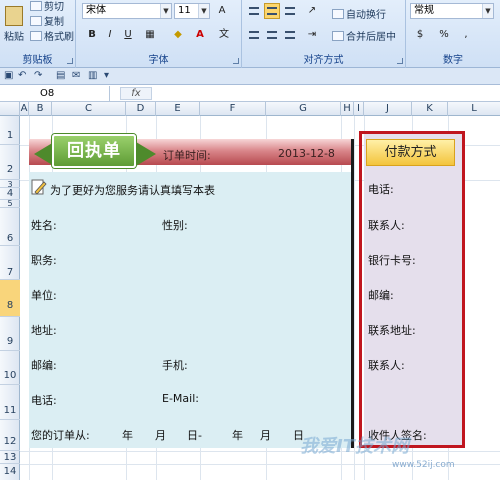 The width and height of the screenshot is (500, 480). I want to click on save-icon: ▣, so click(8, 75).